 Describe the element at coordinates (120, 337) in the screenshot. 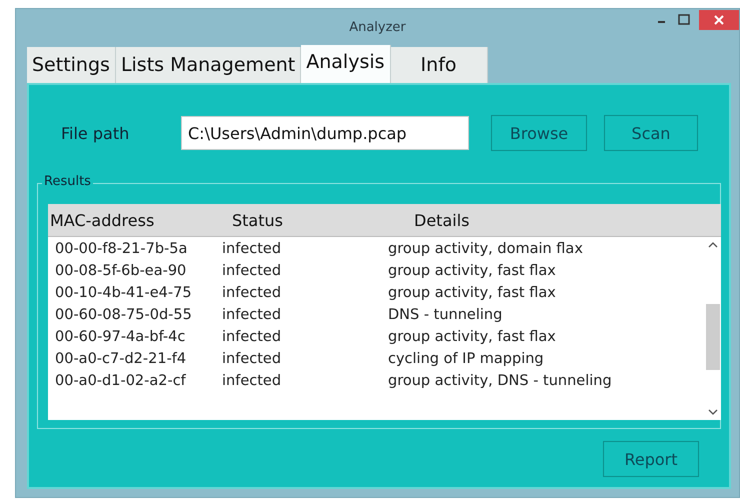

I see `table-cell-text: 00-60-97-4a-bf-4c` at that location.